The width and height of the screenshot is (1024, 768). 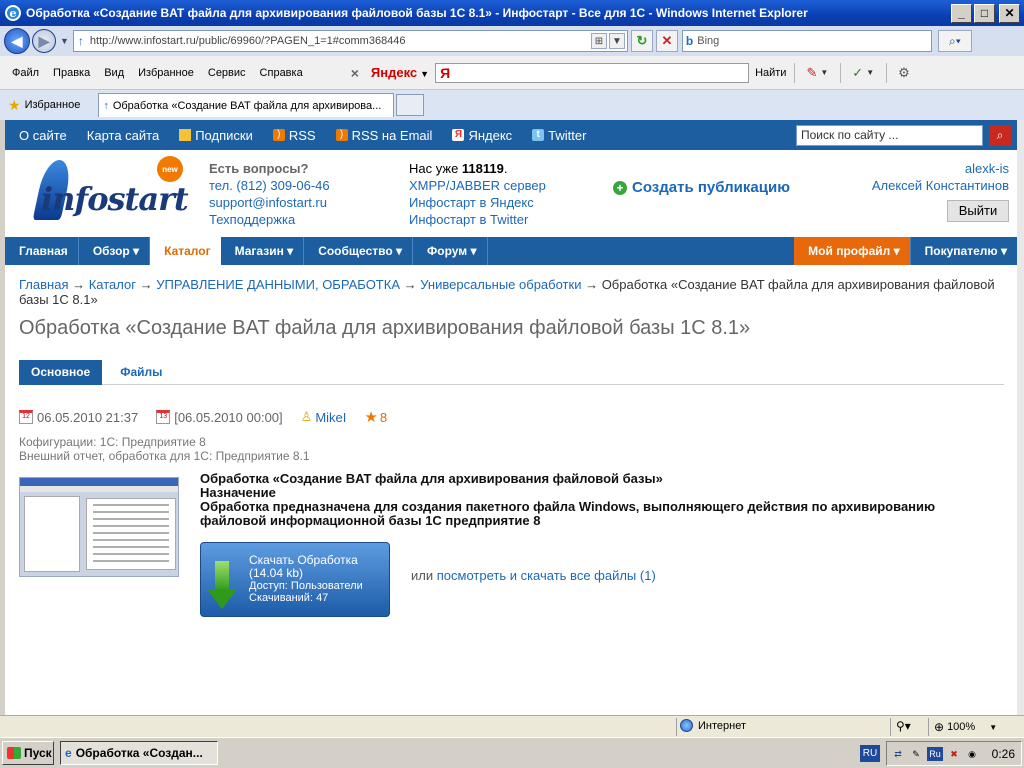 What do you see at coordinates (824, 72) in the screenshot?
I see `bookmark-dropdown-icon: ▼` at bounding box center [824, 72].